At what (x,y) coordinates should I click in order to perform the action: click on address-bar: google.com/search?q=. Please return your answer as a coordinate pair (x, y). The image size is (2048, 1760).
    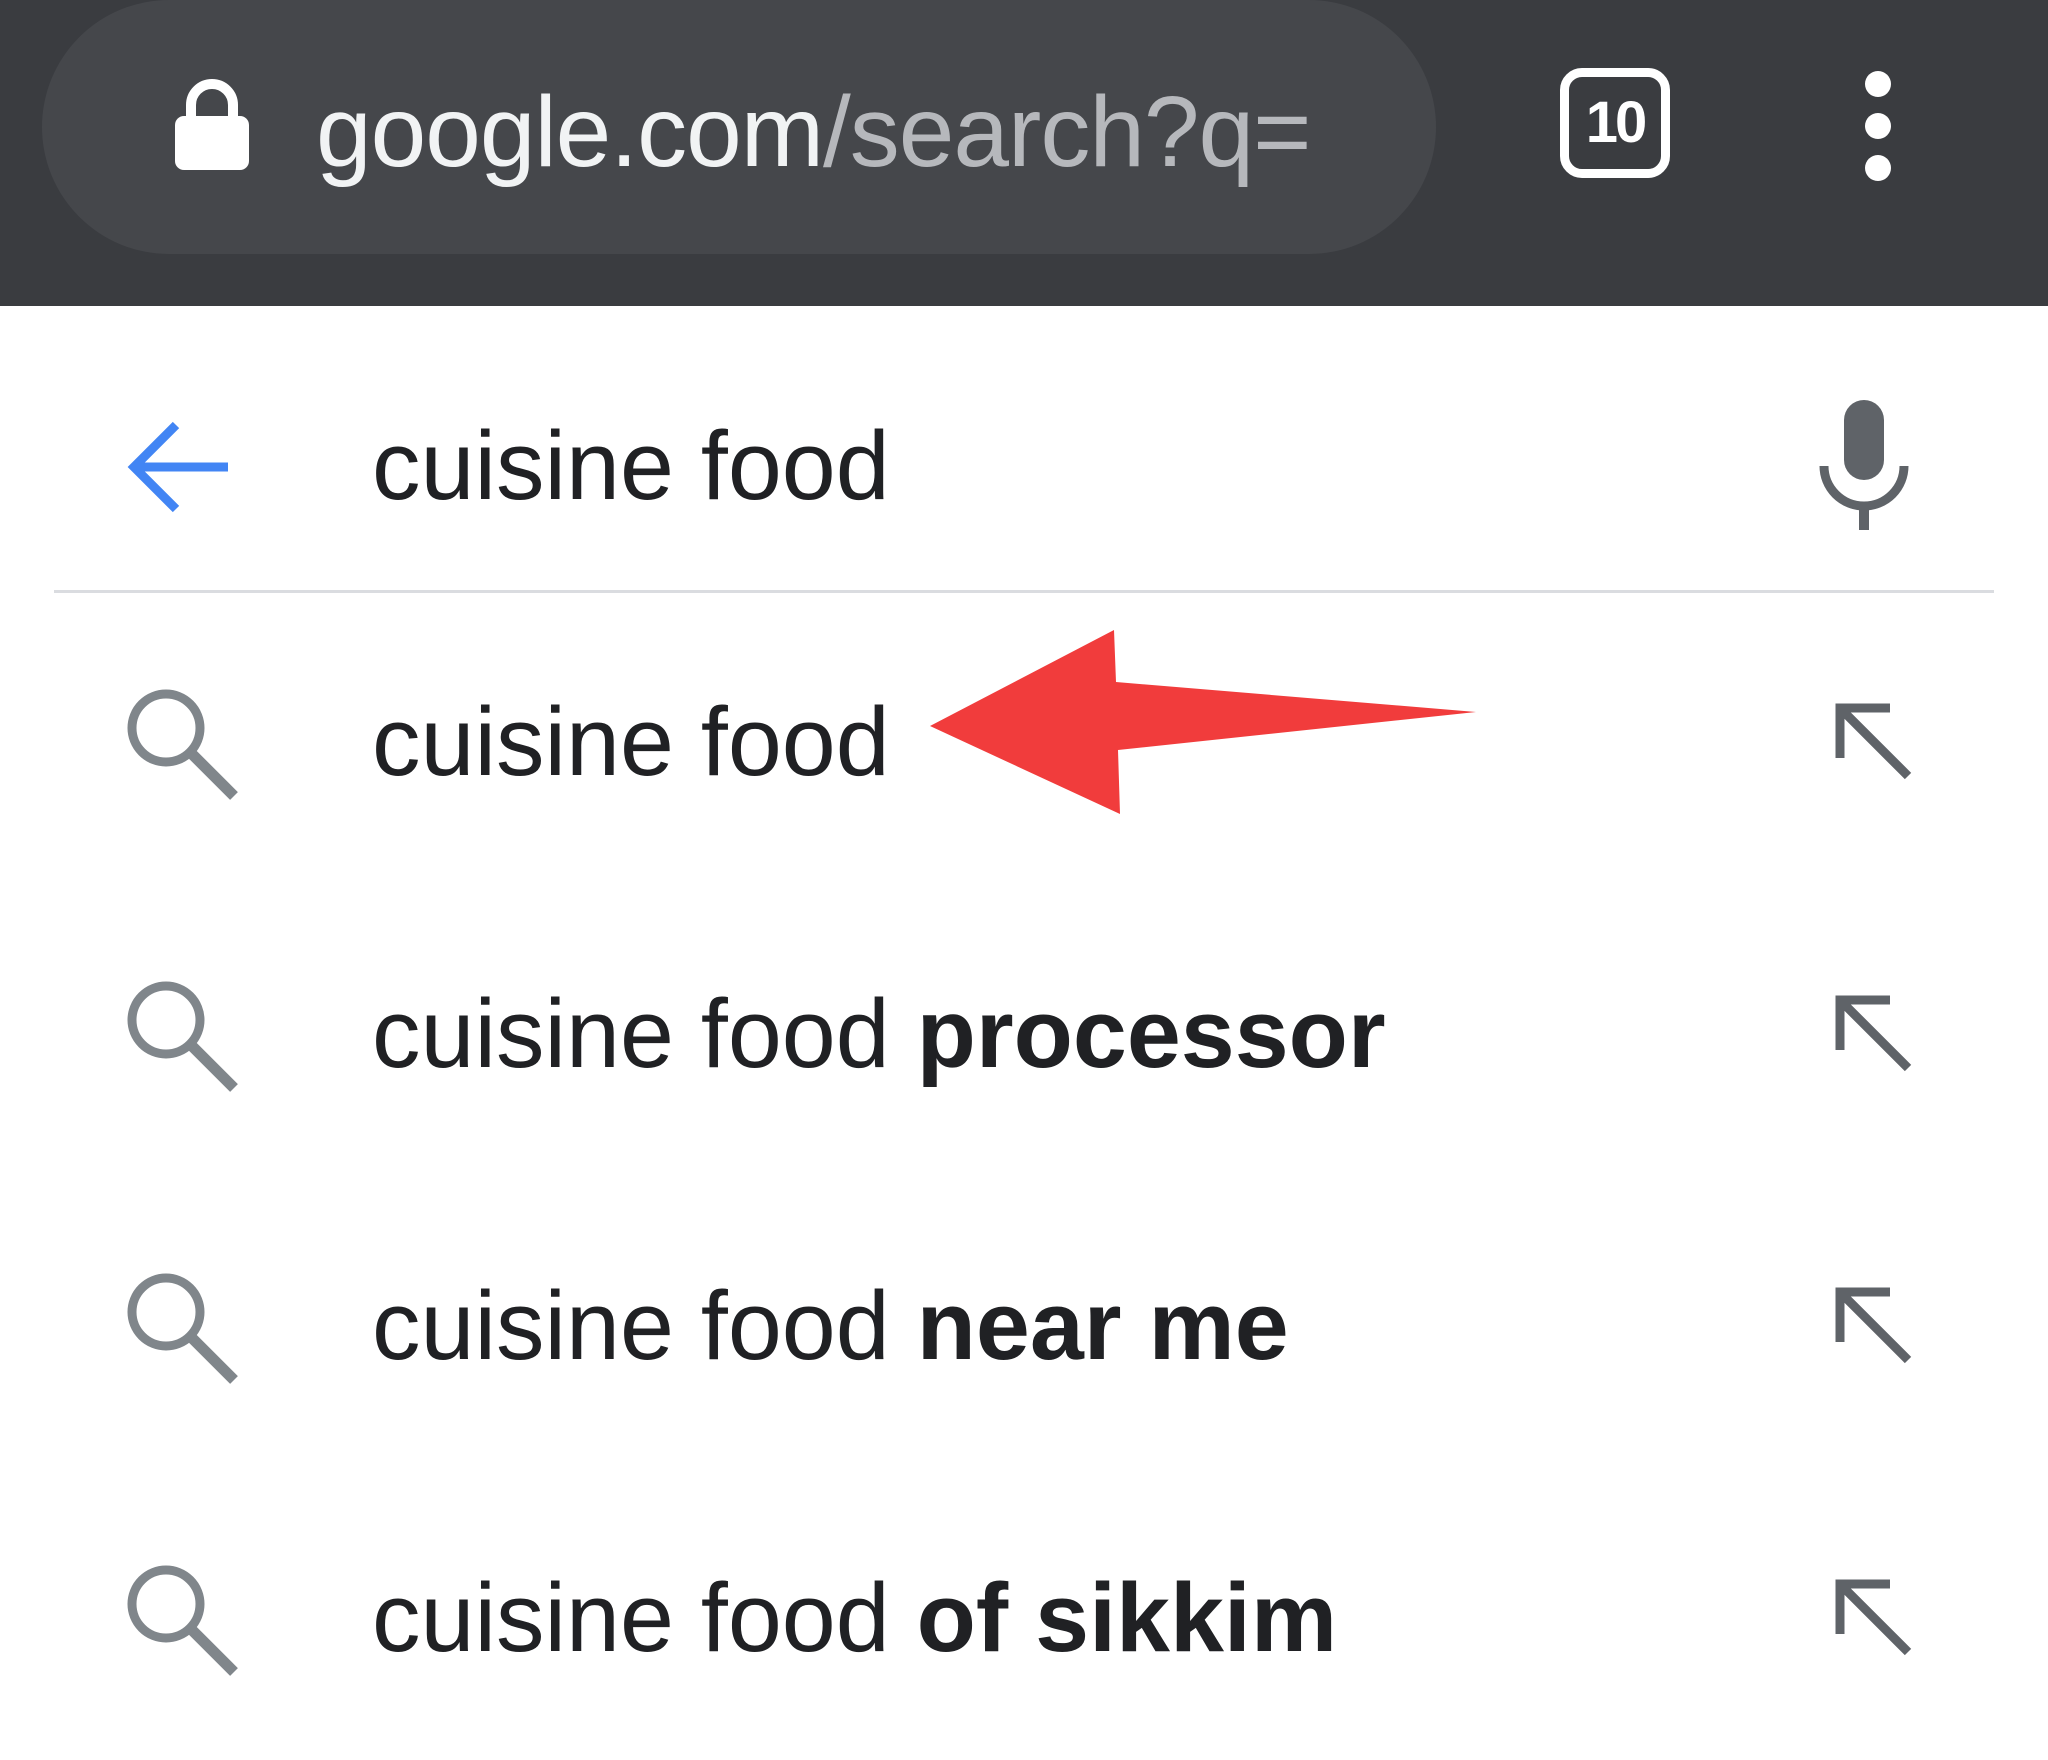
    Looking at the image, I should click on (739, 127).